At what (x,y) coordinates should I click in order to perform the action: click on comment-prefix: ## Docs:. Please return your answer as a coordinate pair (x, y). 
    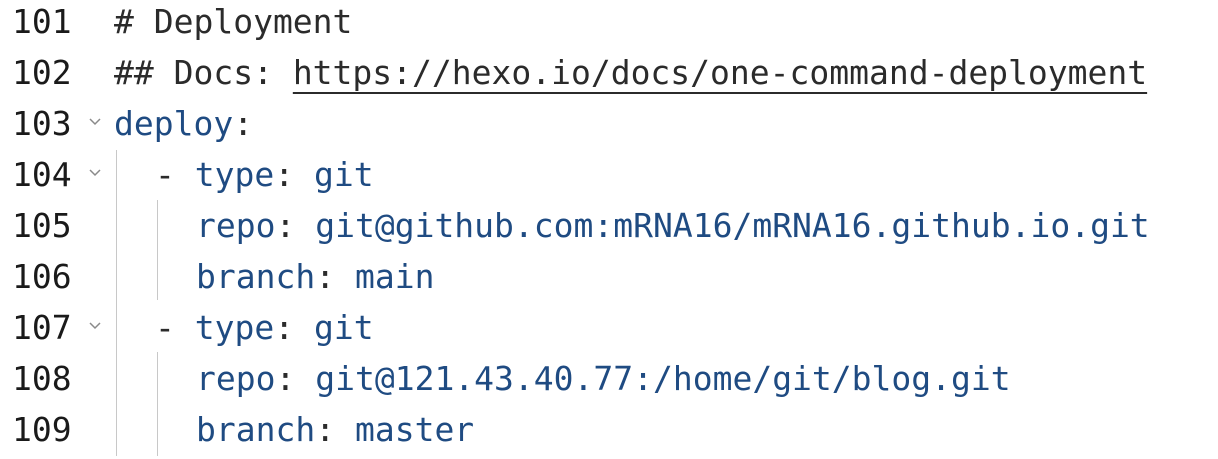
    Looking at the image, I should click on (203, 72).